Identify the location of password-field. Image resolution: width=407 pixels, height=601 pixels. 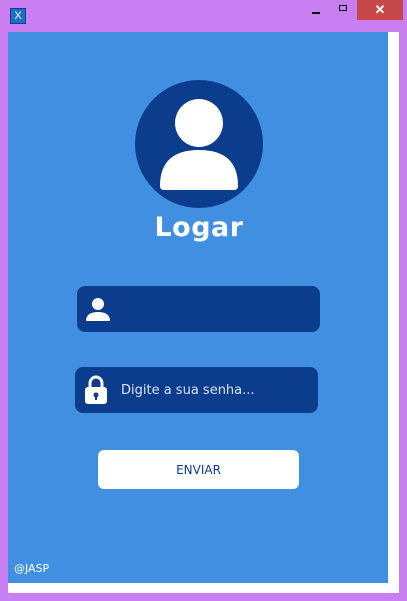
(196, 390).